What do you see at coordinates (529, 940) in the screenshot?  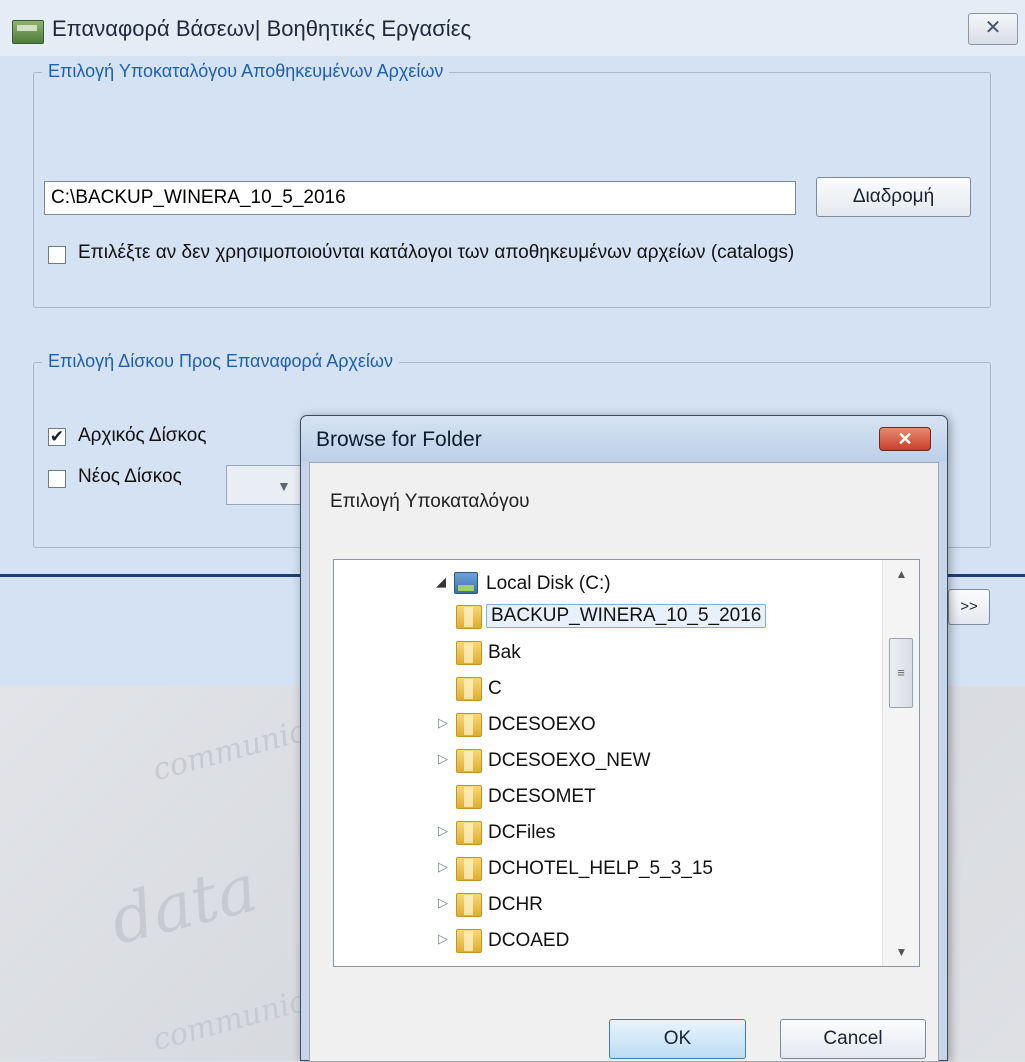 I see `folder-label: DCOAED` at bounding box center [529, 940].